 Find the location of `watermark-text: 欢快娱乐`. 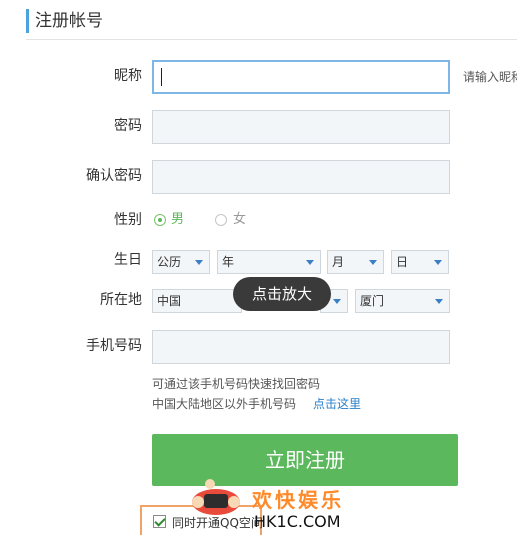

watermark-text: 欢快娱乐 is located at coordinates (298, 500).